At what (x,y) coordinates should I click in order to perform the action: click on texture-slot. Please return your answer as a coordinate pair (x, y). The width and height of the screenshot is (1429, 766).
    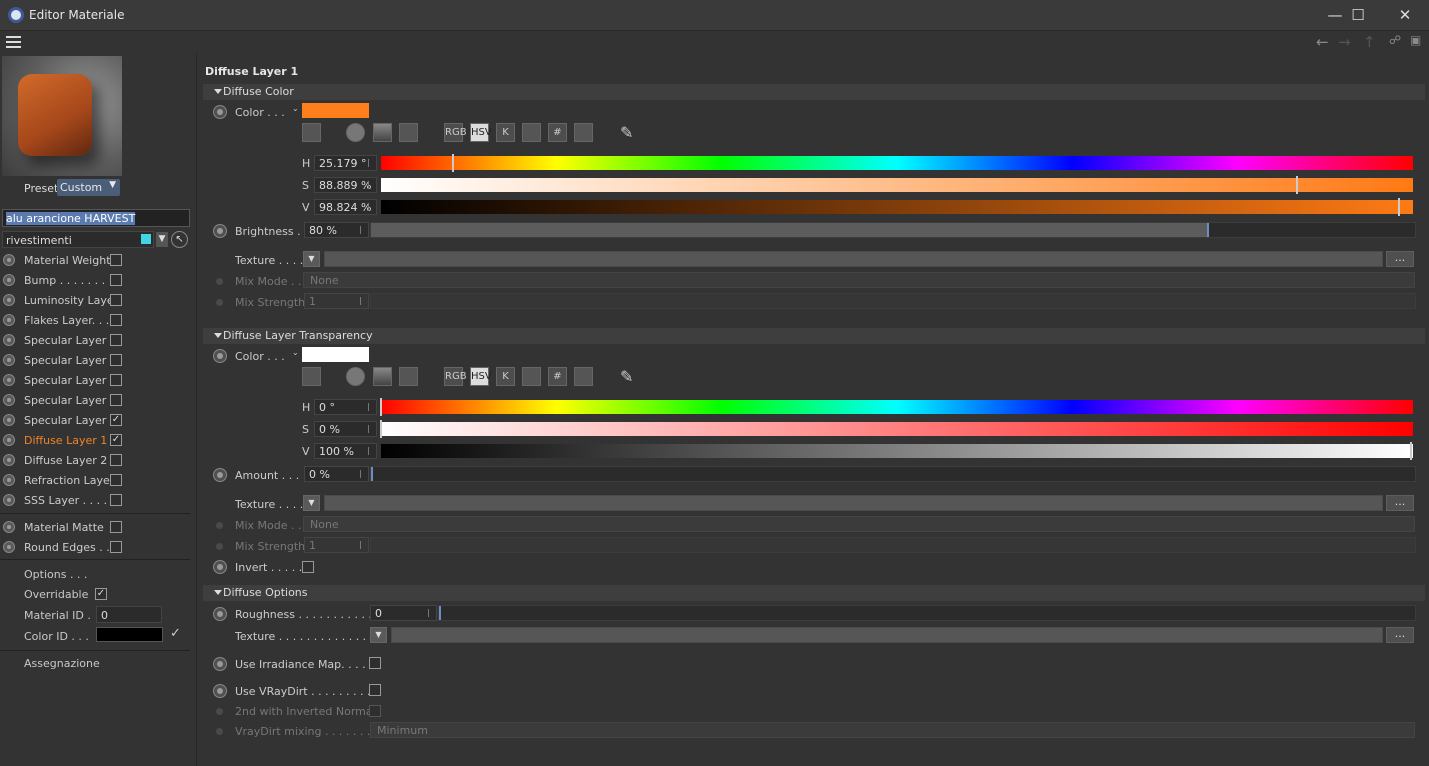
    Looking at the image, I should click on (853, 259).